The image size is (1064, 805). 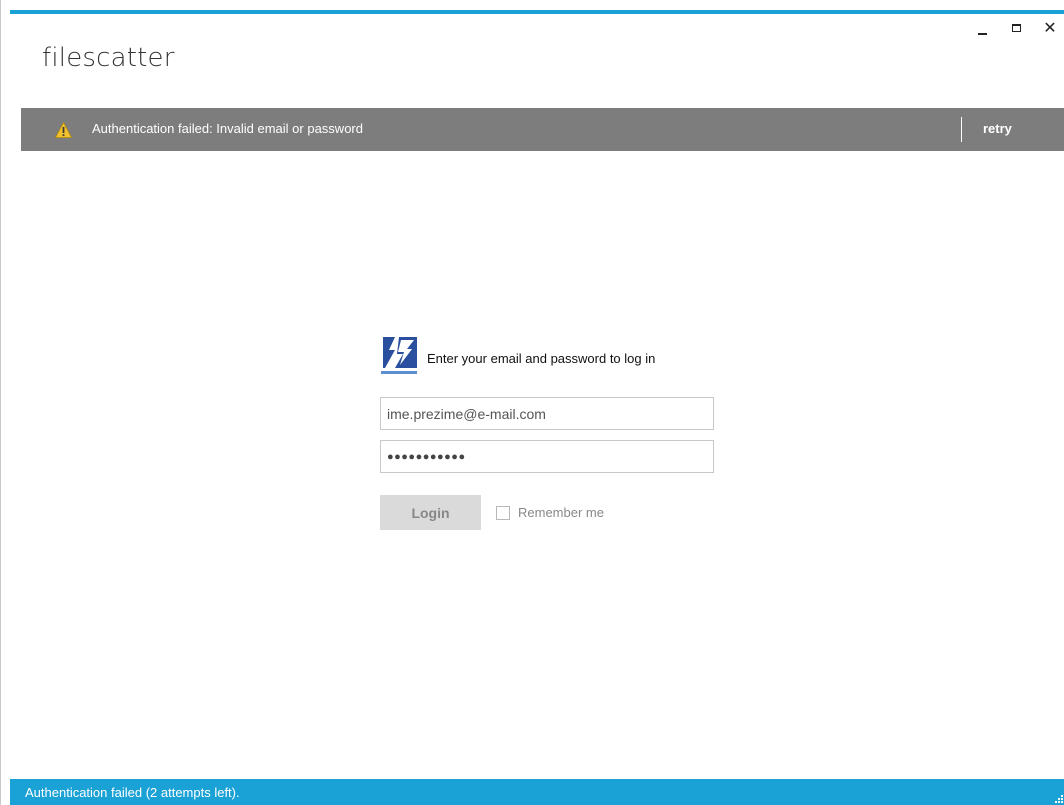 I want to click on minimize-icon, so click(x=982, y=34).